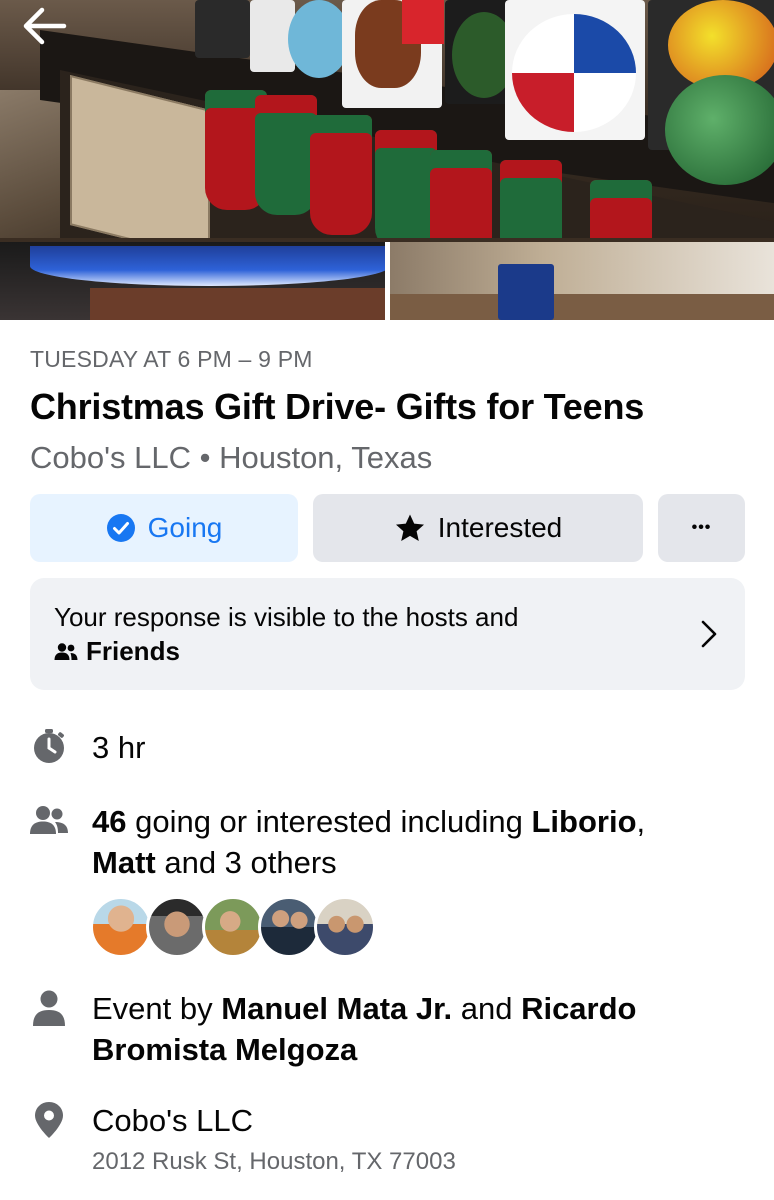 The image size is (774, 1200). What do you see at coordinates (412, 1120) in the screenshot?
I see `location-name: Cobo's LLC` at bounding box center [412, 1120].